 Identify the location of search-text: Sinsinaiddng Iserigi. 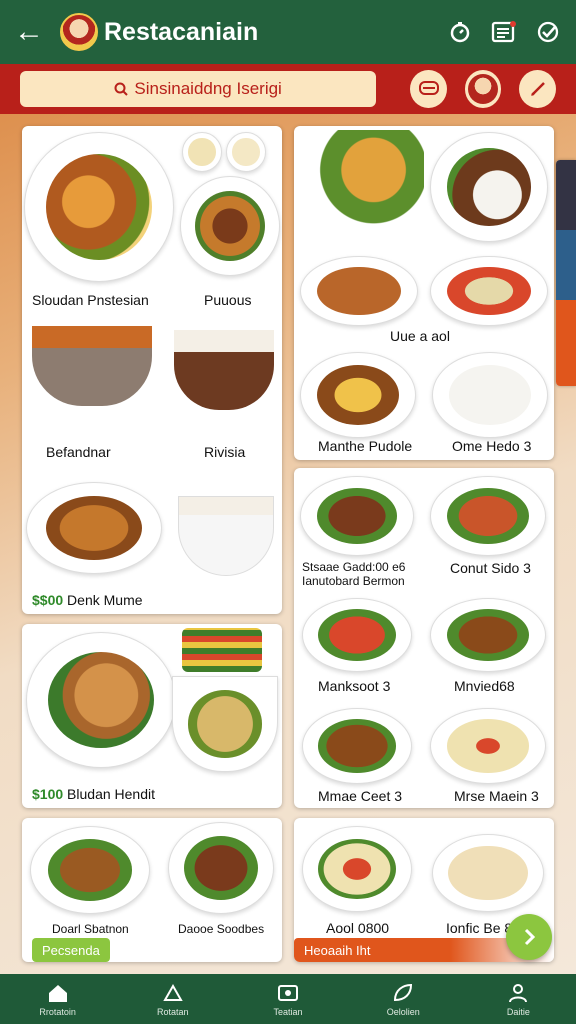
(208, 88).